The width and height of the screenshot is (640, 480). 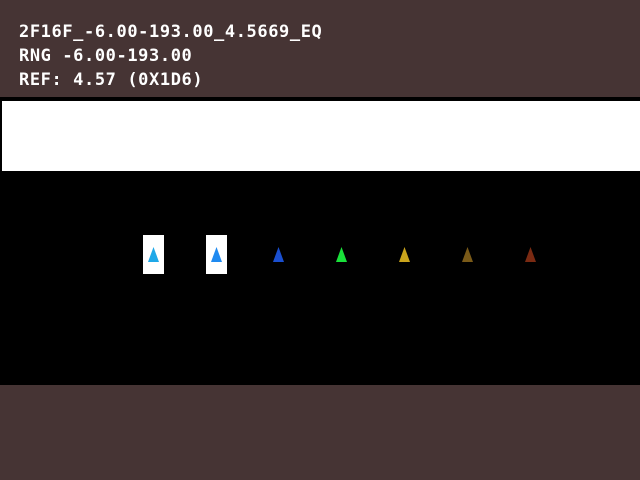 What do you see at coordinates (106, 56) in the screenshot?
I see `hud-range-line: RNG -6.00-193.00` at bounding box center [106, 56].